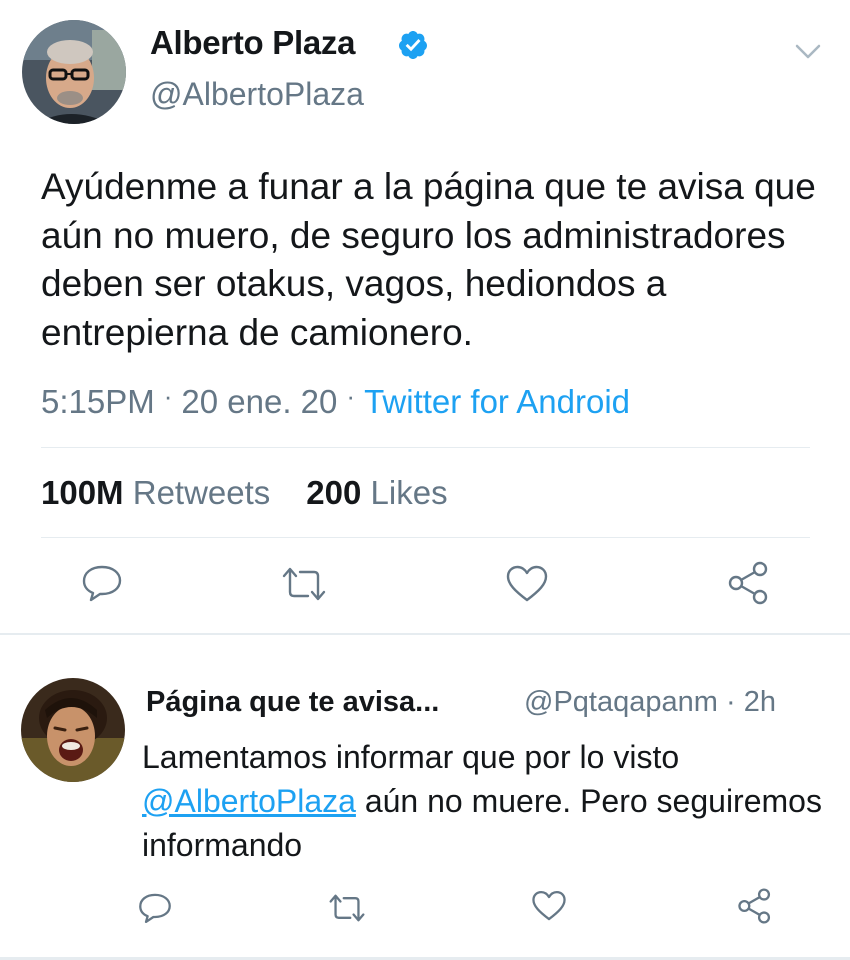 The width and height of the screenshot is (850, 960). What do you see at coordinates (252, 43) in the screenshot?
I see `author-name: Alberto Plaza` at bounding box center [252, 43].